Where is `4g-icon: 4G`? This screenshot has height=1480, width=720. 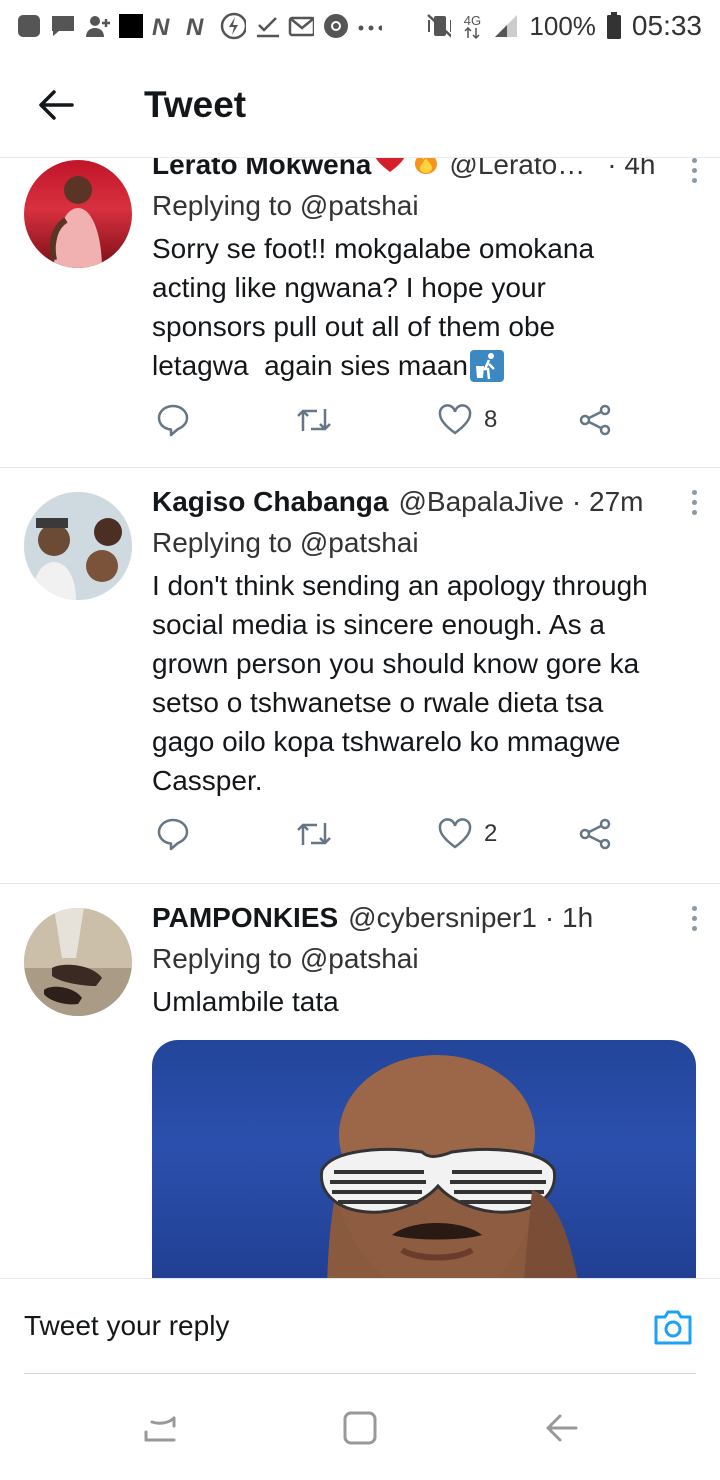 4g-icon: 4G is located at coordinates (472, 26).